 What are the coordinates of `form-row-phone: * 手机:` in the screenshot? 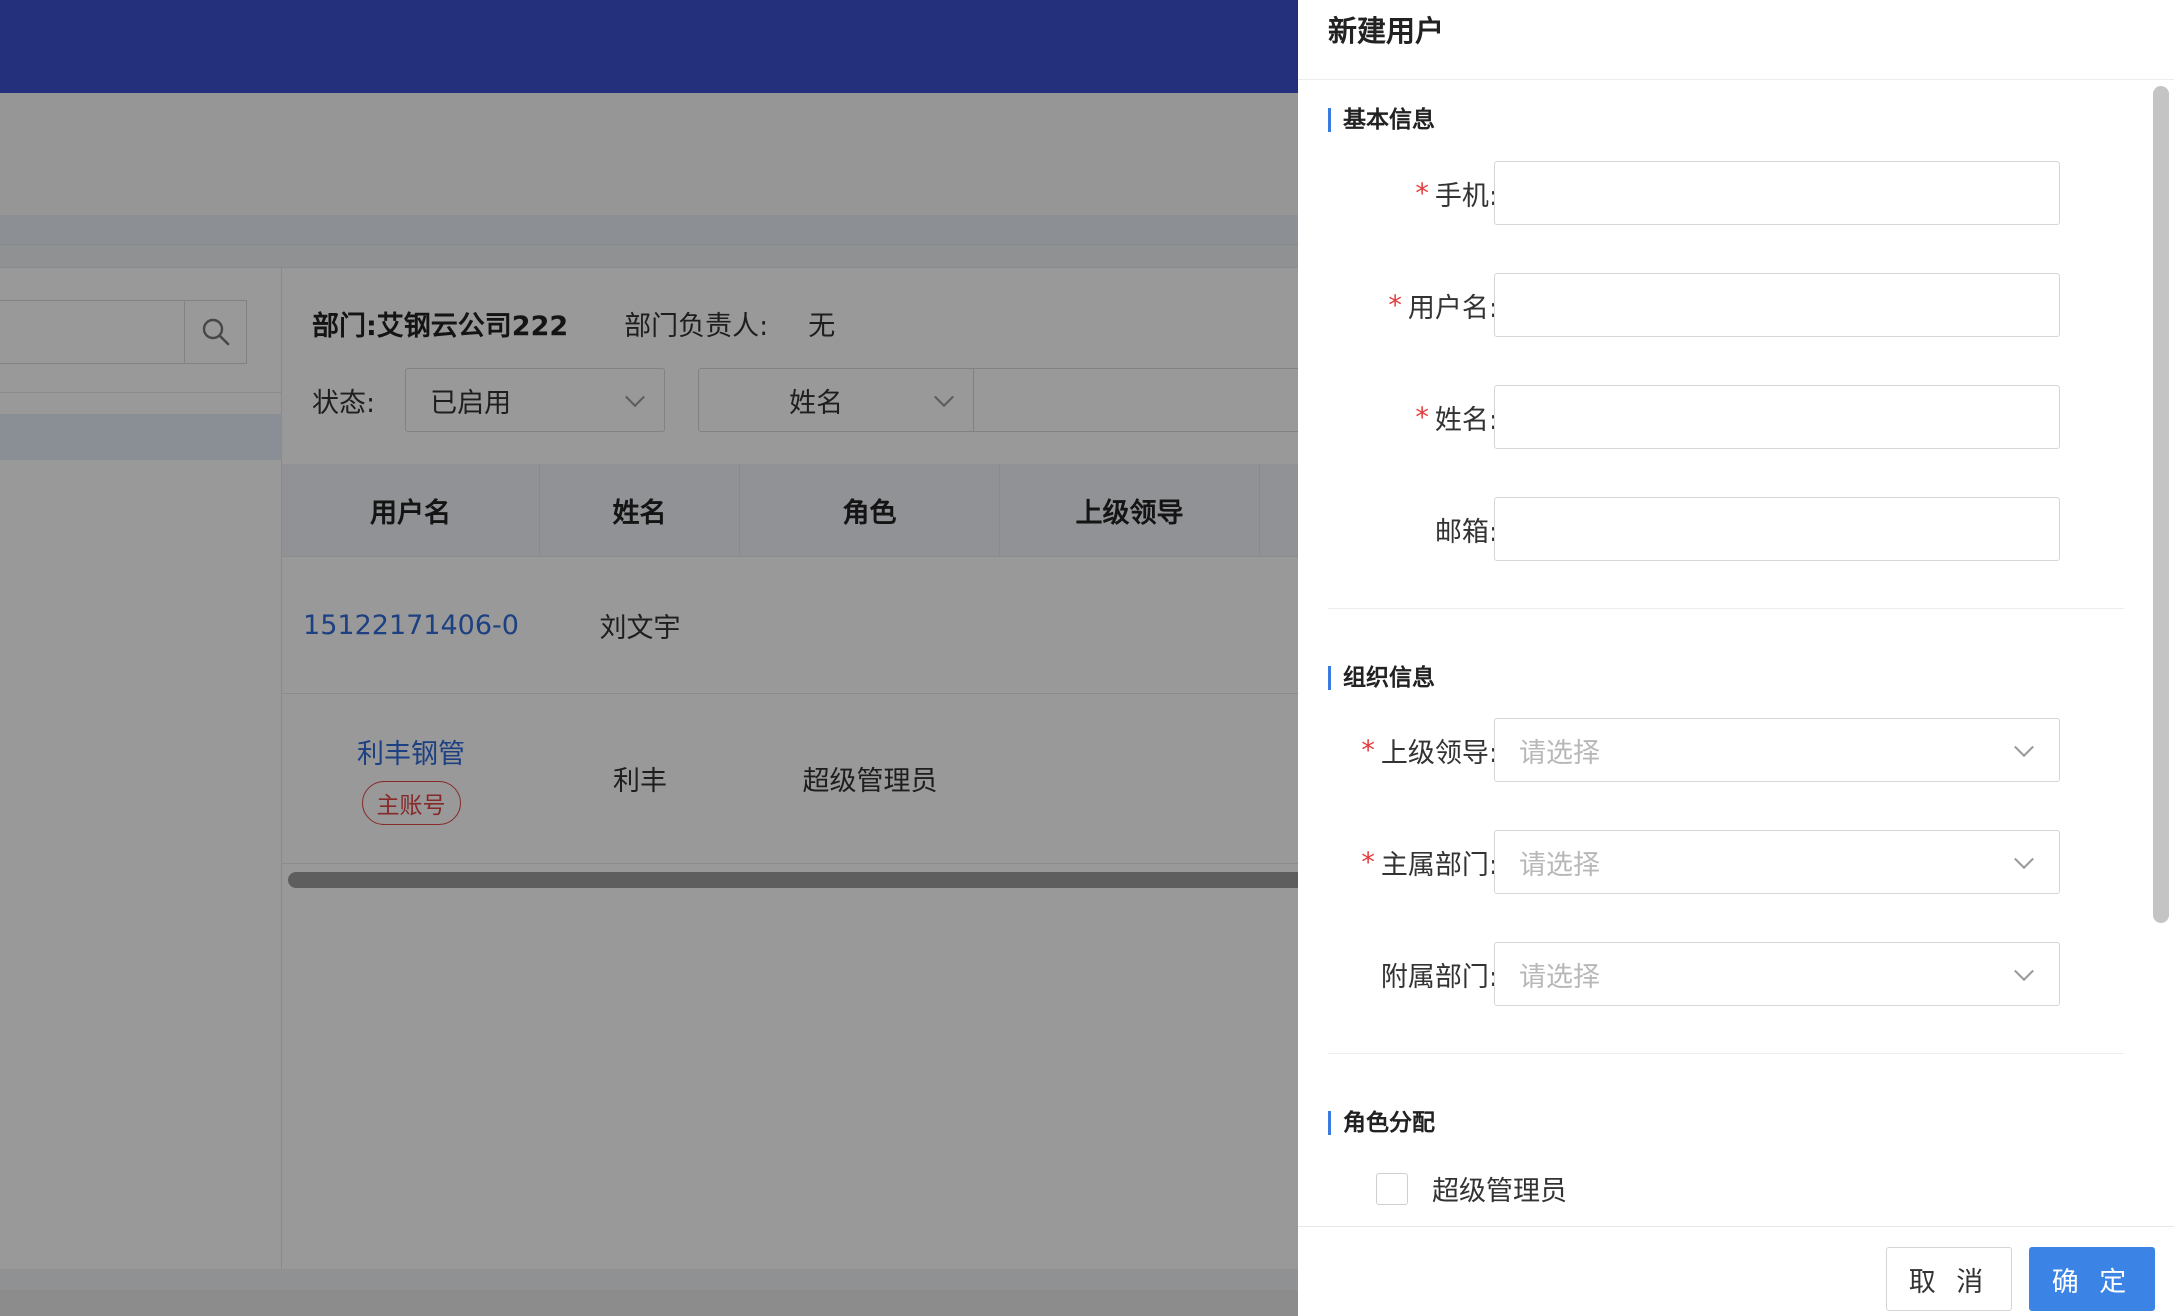 It's located at (1736, 193).